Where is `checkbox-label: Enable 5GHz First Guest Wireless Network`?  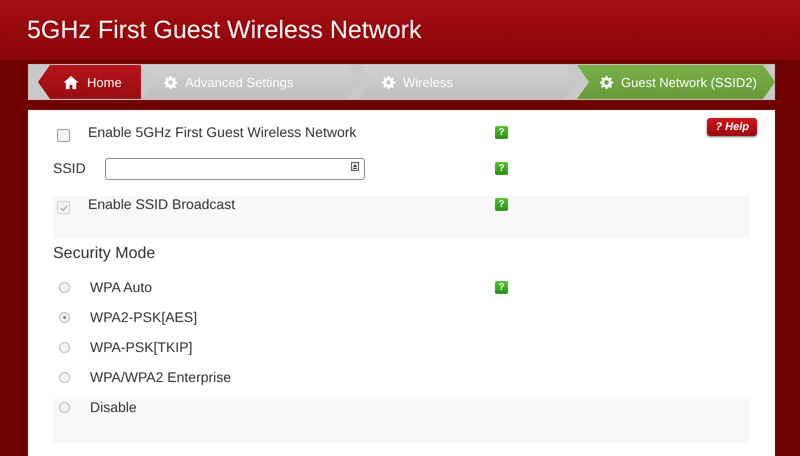
checkbox-label: Enable 5GHz First Guest Wireless Network is located at coordinates (222, 132).